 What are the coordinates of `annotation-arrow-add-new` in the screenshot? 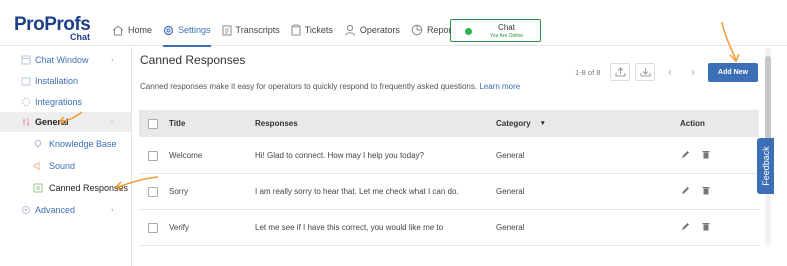 It's located at (730, 42).